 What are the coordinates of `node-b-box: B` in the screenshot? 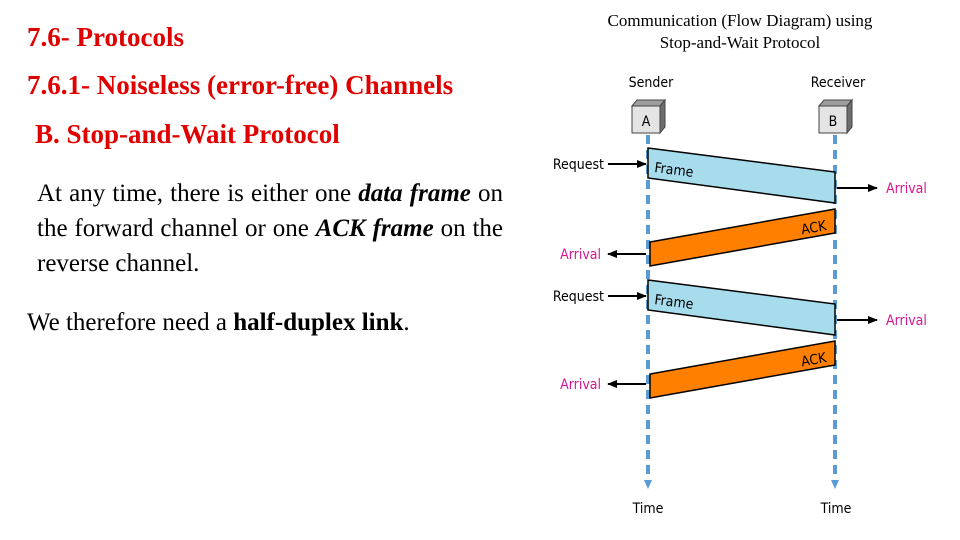 It's located at (835, 116).